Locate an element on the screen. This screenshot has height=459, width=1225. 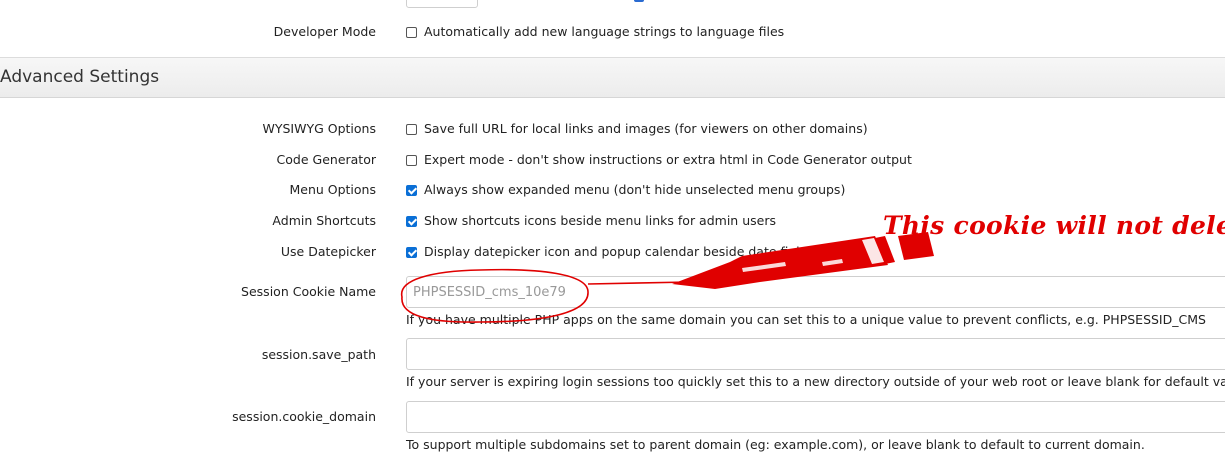
annotation-text: This cookie will not delete. is located at coordinates (1054, 225).